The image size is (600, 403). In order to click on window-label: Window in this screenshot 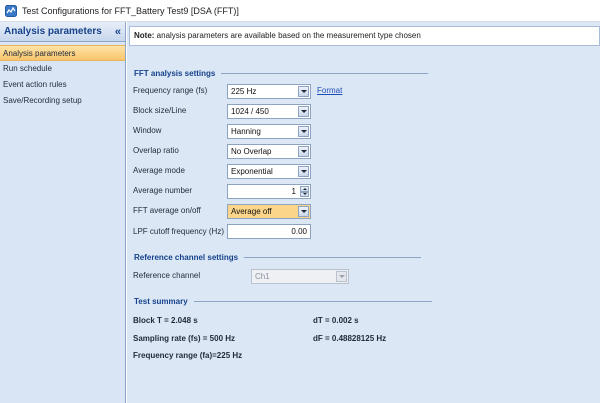, I will do `click(147, 130)`.